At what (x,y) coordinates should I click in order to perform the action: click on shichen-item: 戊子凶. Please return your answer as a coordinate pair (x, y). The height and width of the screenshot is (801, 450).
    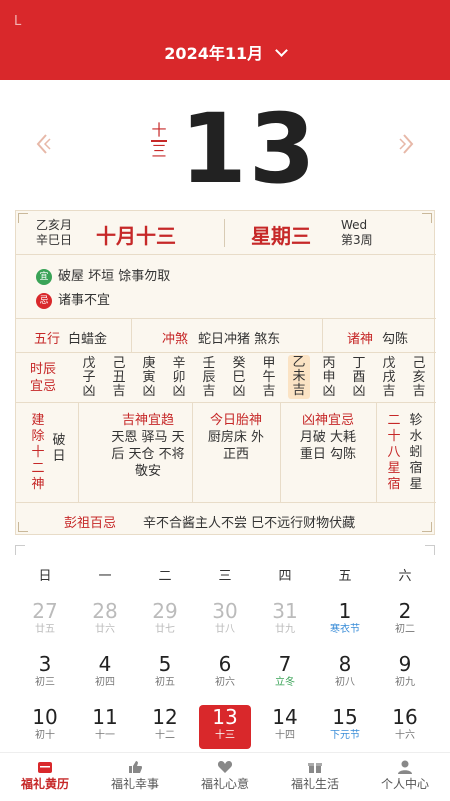
    Looking at the image, I should click on (89, 378).